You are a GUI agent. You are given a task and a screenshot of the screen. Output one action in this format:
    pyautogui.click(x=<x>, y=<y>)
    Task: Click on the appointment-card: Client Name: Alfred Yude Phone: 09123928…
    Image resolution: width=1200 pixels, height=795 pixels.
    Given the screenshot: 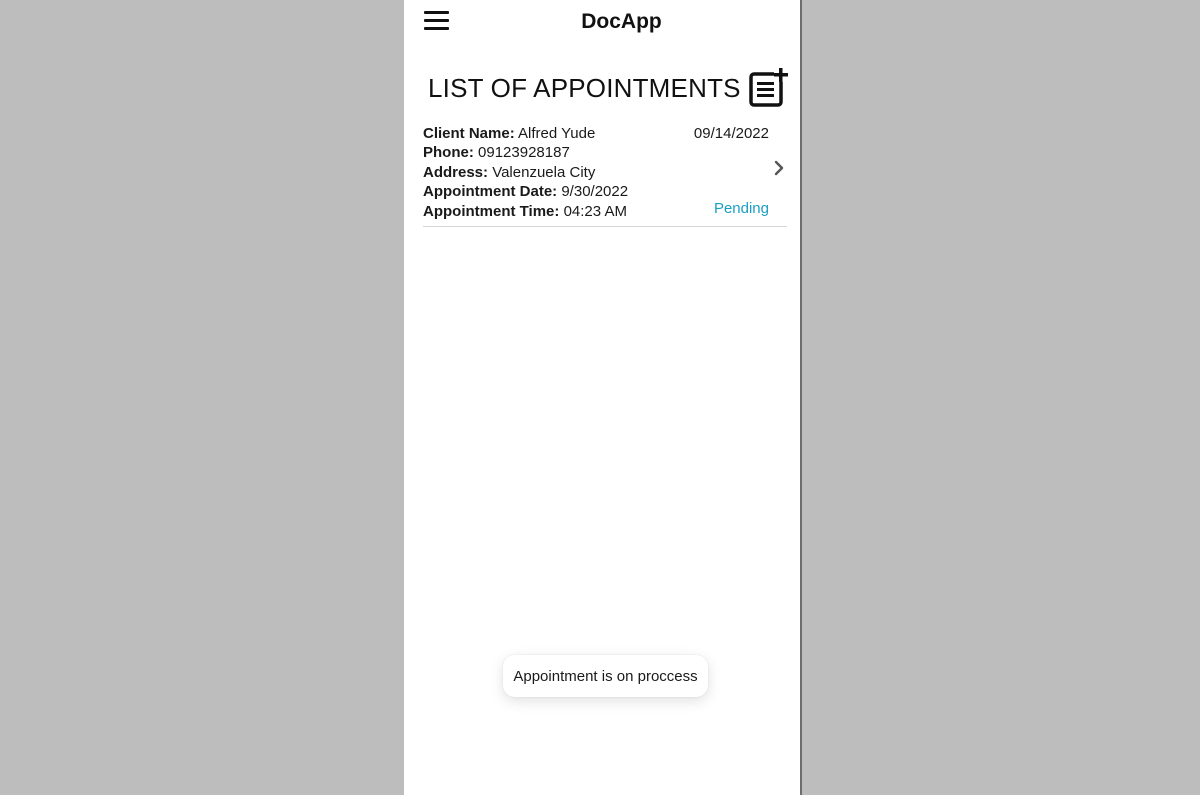 What is the action you would take?
    pyautogui.click(x=605, y=174)
    